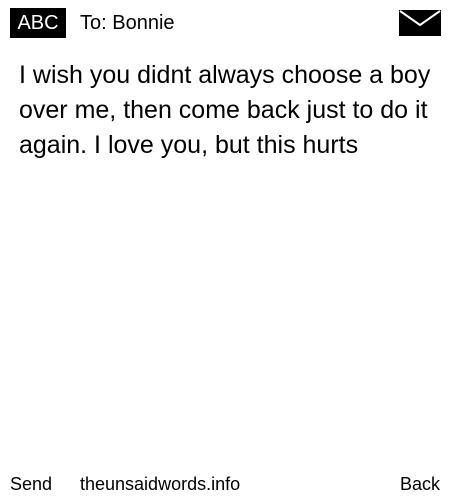  What do you see at coordinates (420, 484) in the screenshot?
I see `back-softkey: Back` at bounding box center [420, 484].